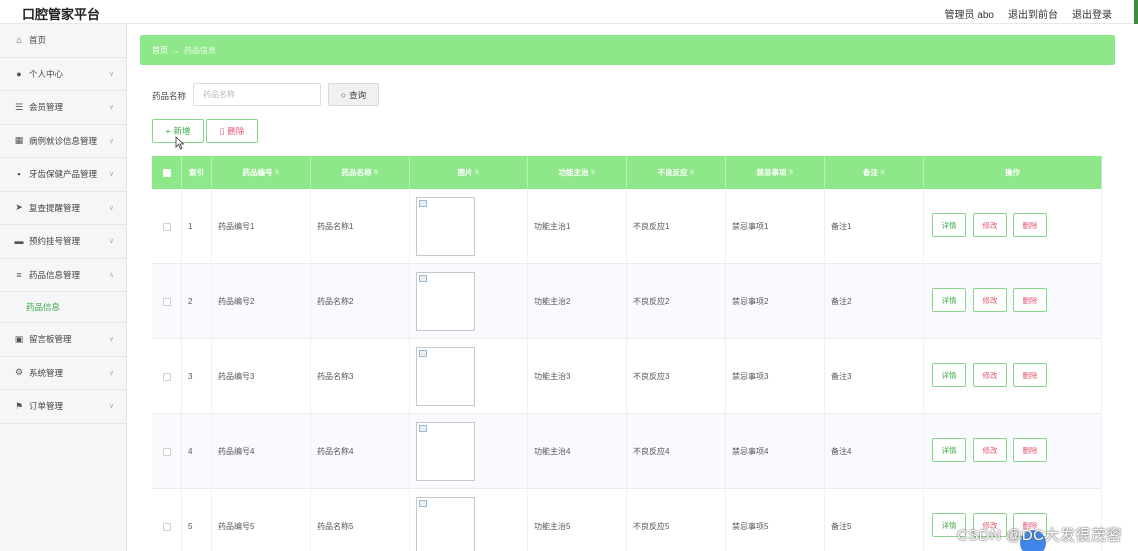 Image resolution: width=1138 pixels, height=551 pixels. What do you see at coordinates (360, 301) in the screenshot?
I see `row-name: 药品名称2` at bounding box center [360, 301].